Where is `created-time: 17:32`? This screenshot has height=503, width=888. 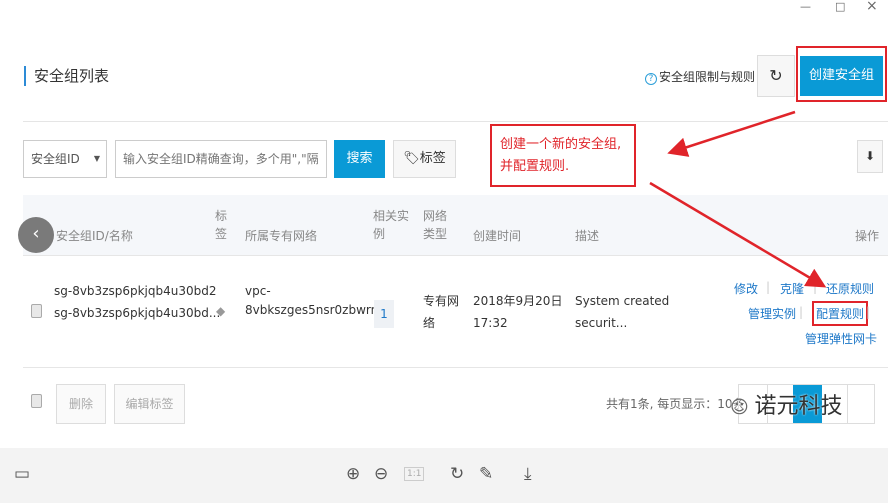 created-time: 17:32 is located at coordinates (490, 323).